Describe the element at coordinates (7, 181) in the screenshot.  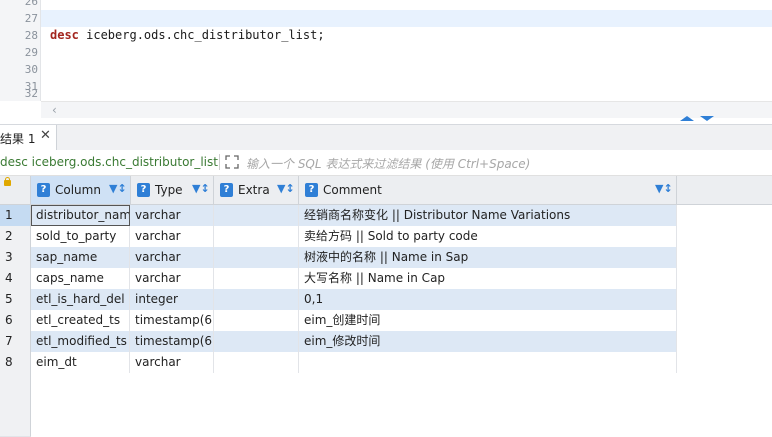
I see `lock-icon` at that location.